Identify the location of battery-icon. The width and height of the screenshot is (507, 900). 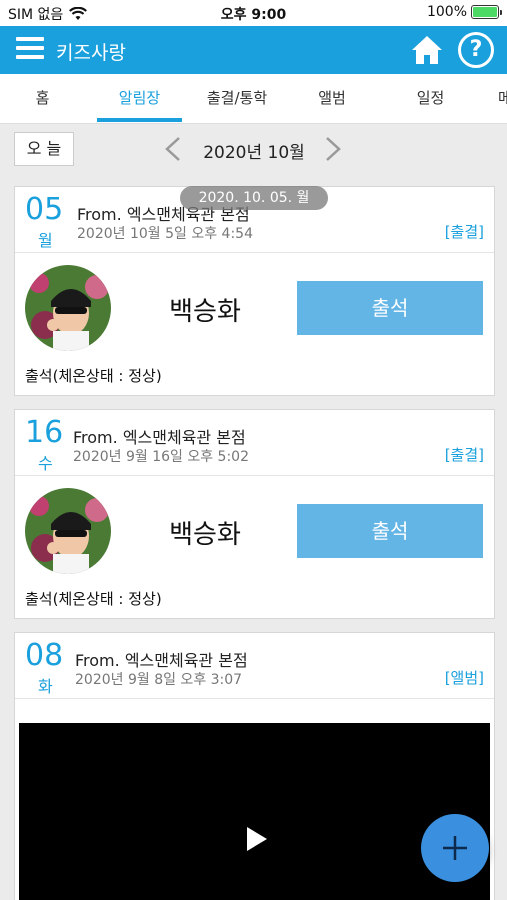
(486, 12).